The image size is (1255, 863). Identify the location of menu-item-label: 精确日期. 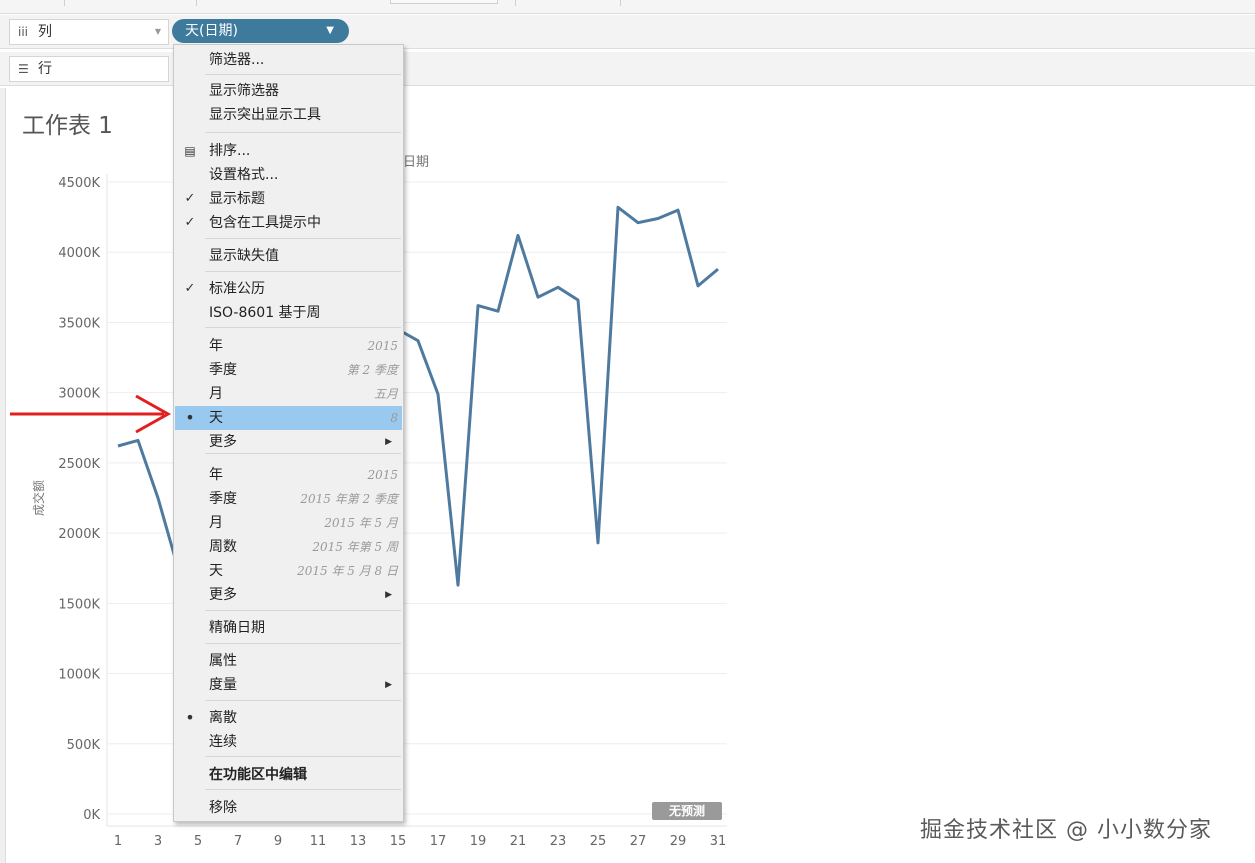
(237, 628).